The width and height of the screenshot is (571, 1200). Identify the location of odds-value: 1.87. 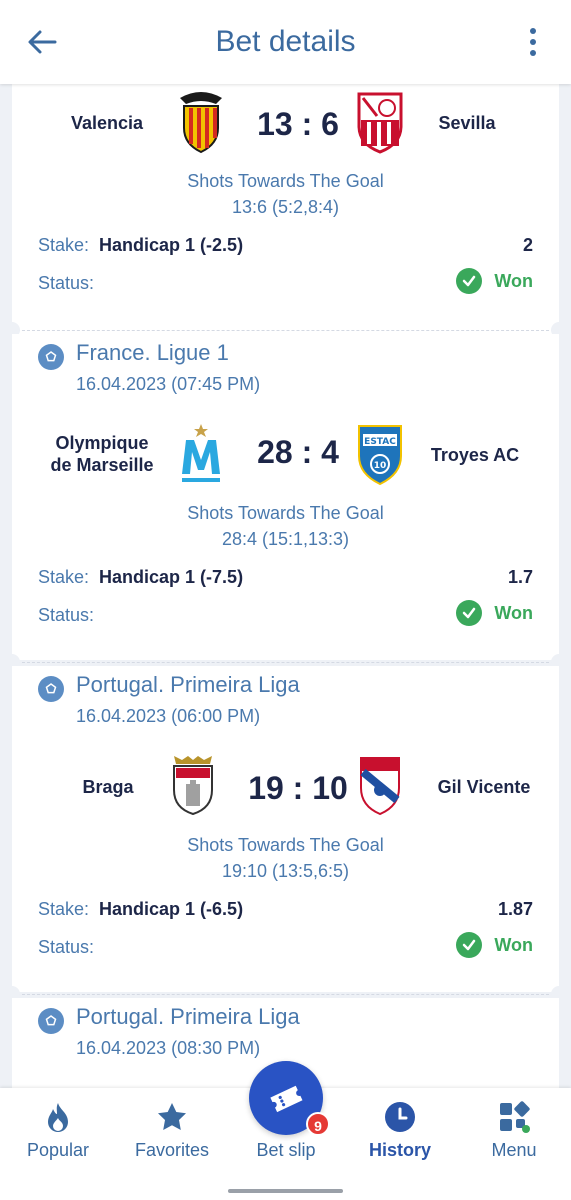
(515, 909).